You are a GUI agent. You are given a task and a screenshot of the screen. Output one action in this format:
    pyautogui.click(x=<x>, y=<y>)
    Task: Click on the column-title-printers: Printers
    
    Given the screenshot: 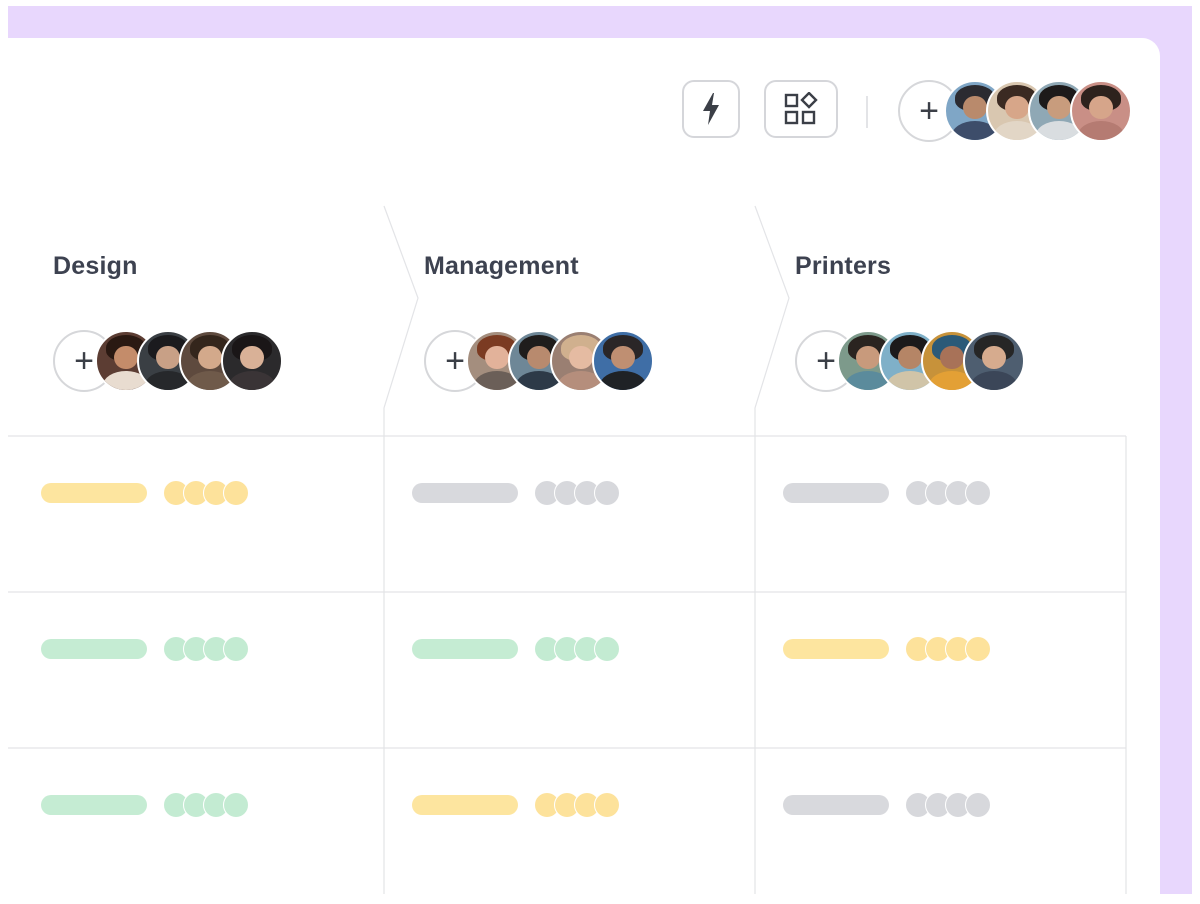 What is the action you would take?
    pyautogui.click(x=843, y=266)
    